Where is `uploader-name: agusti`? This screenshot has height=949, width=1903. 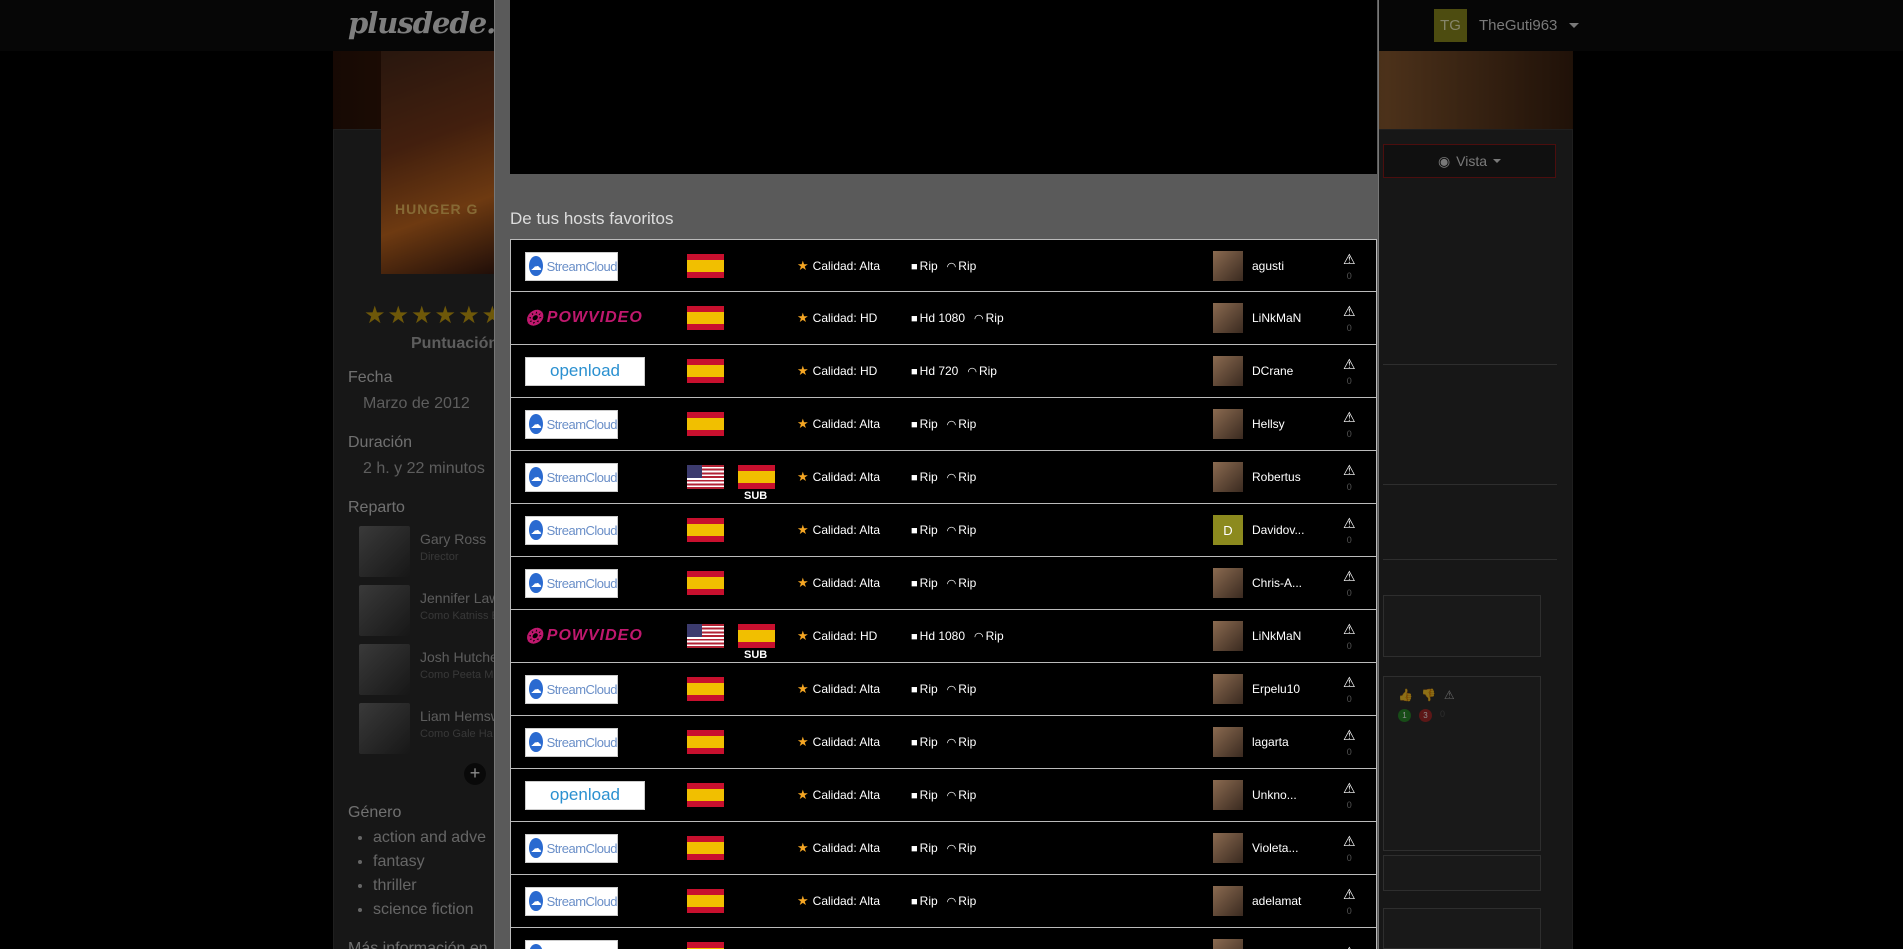
uploader-name: agusti is located at coordinates (1268, 266).